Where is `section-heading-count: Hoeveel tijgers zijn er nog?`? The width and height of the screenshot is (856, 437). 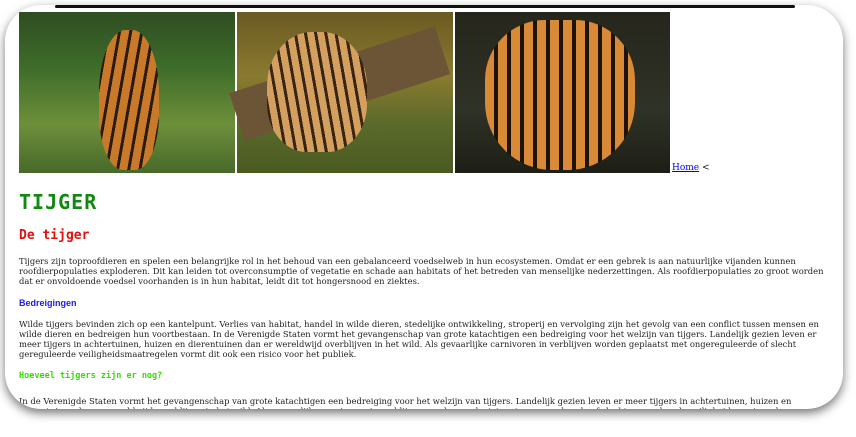 section-heading-count: Hoeveel tijgers zijn er nog? is located at coordinates (91, 376).